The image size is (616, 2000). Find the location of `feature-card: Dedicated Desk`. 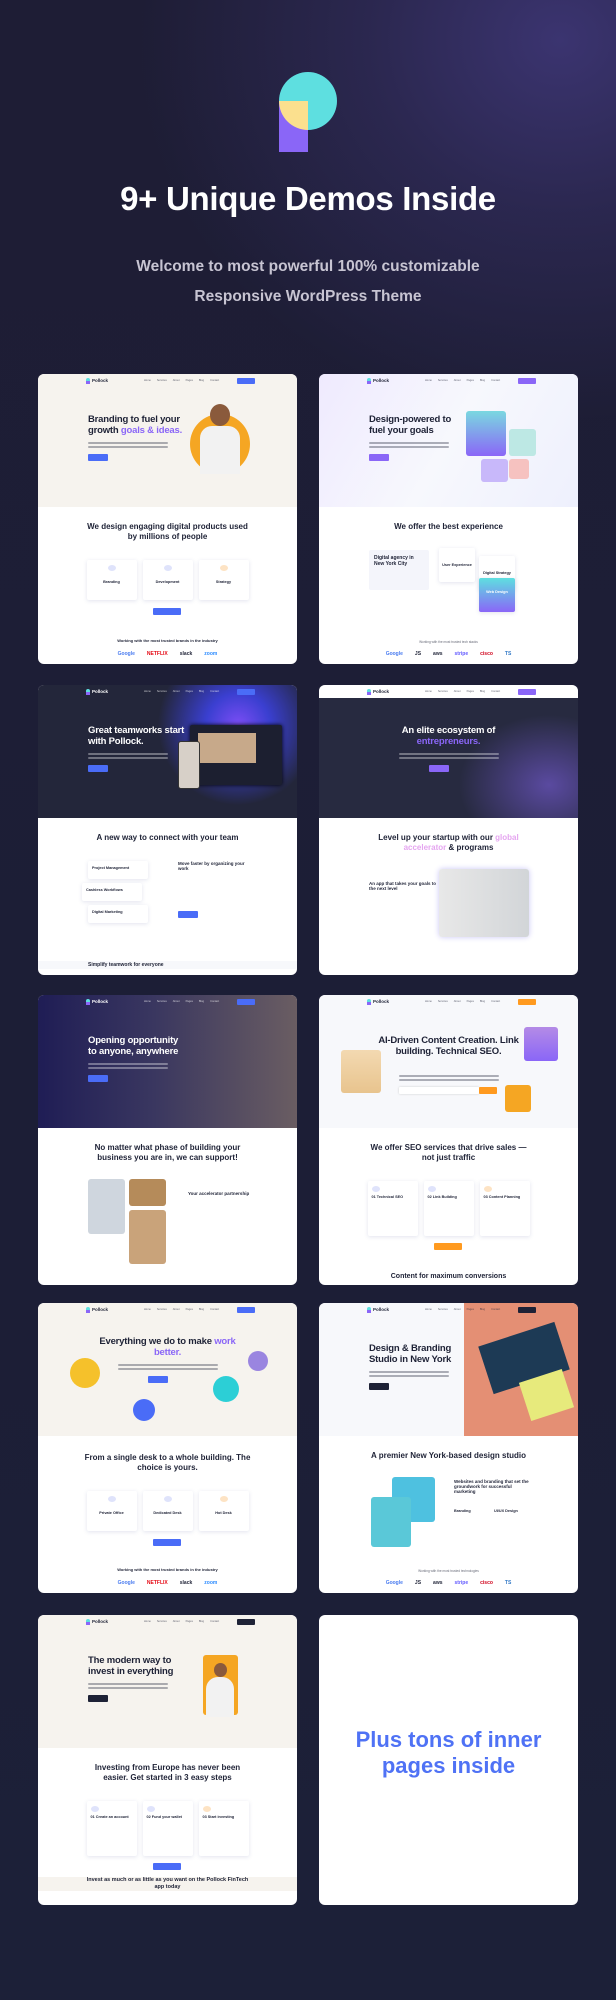

feature-card: Dedicated Desk is located at coordinates (167, 1511).